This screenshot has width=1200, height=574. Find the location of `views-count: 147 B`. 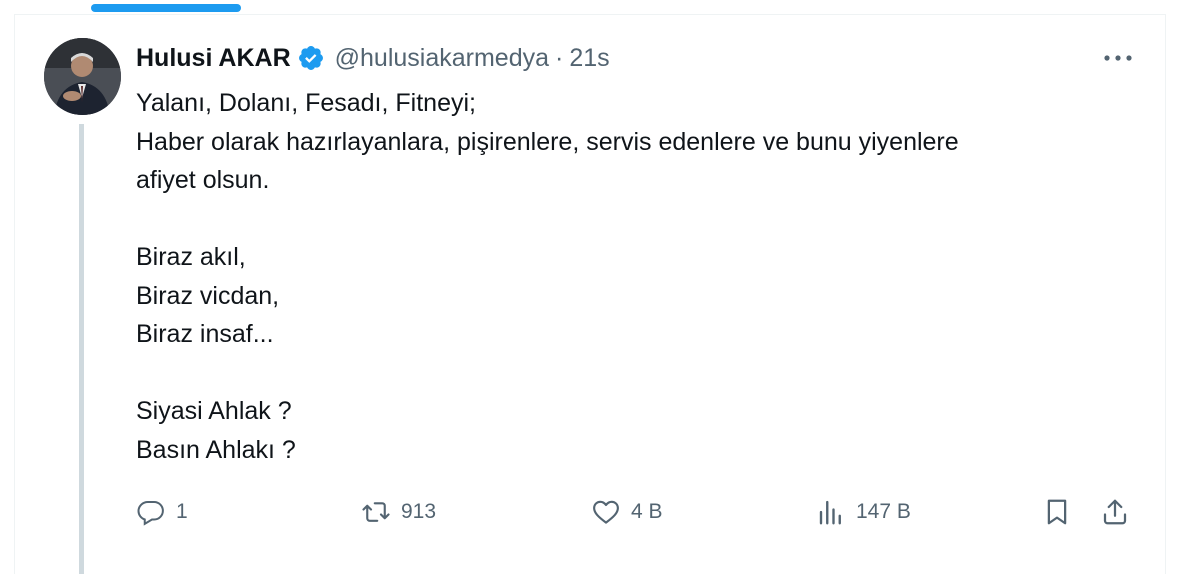

views-count: 147 B is located at coordinates (883, 511).